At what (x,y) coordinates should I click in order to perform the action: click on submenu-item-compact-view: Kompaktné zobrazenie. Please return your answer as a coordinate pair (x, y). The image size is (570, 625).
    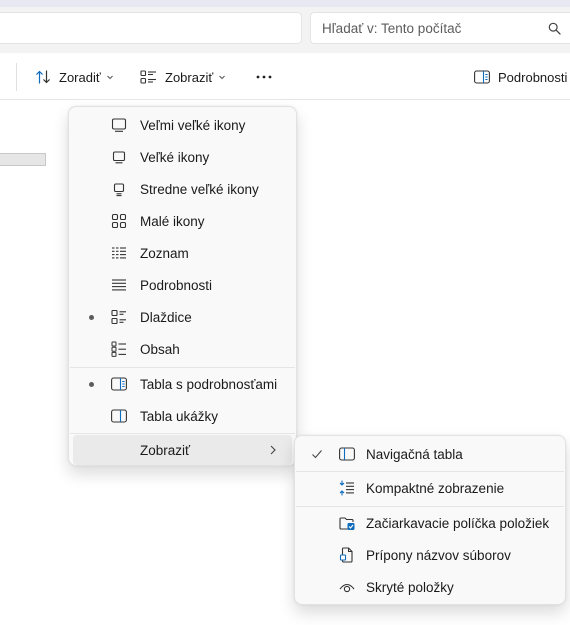
    Looking at the image, I should click on (430, 488).